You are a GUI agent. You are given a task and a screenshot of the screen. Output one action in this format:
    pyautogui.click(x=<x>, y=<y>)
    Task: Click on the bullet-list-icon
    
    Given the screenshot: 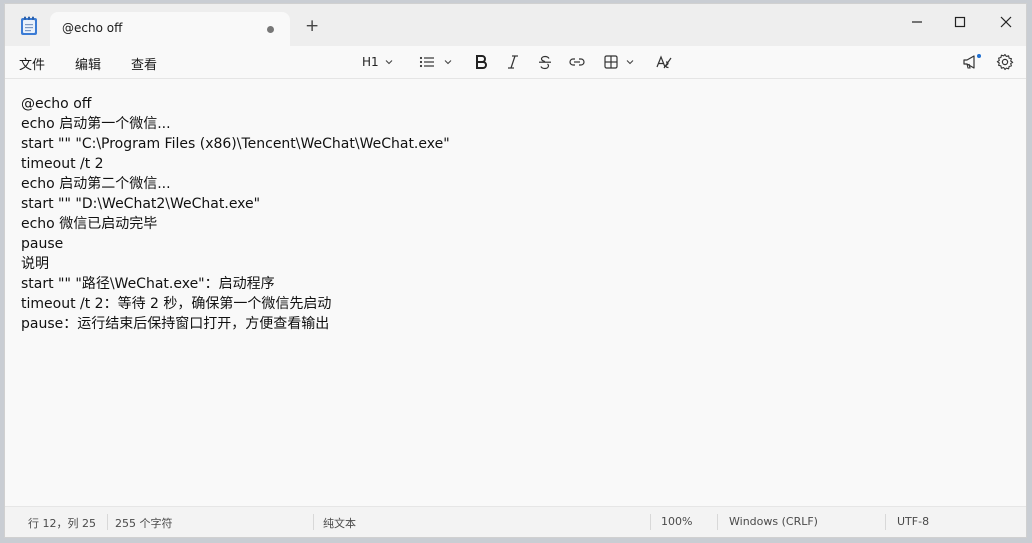 What is the action you would take?
    pyautogui.click(x=426, y=62)
    